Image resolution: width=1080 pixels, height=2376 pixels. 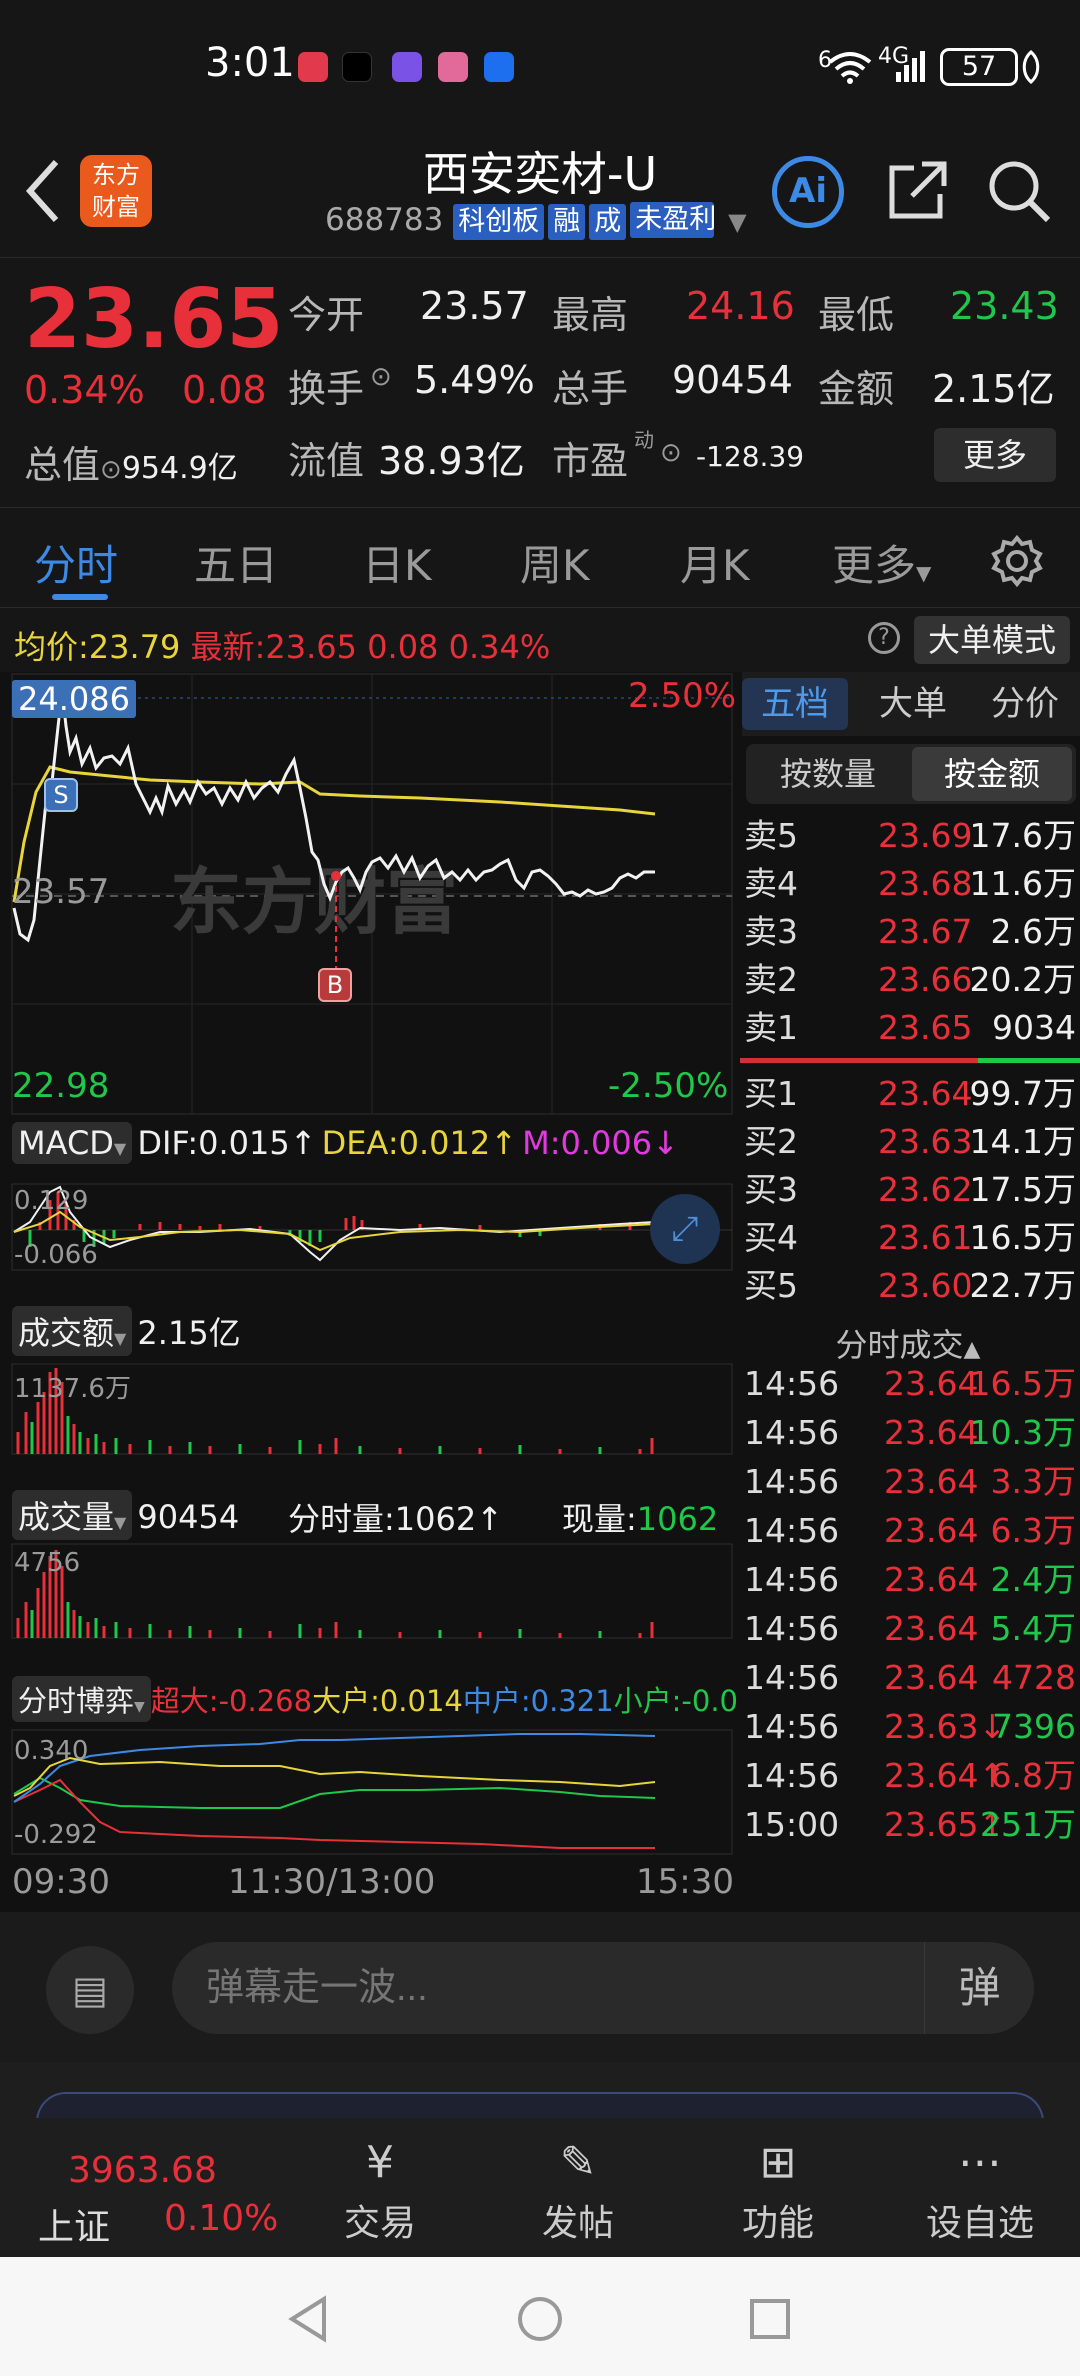 What do you see at coordinates (1017, 561) in the screenshot?
I see `settings-gear-icon` at bounding box center [1017, 561].